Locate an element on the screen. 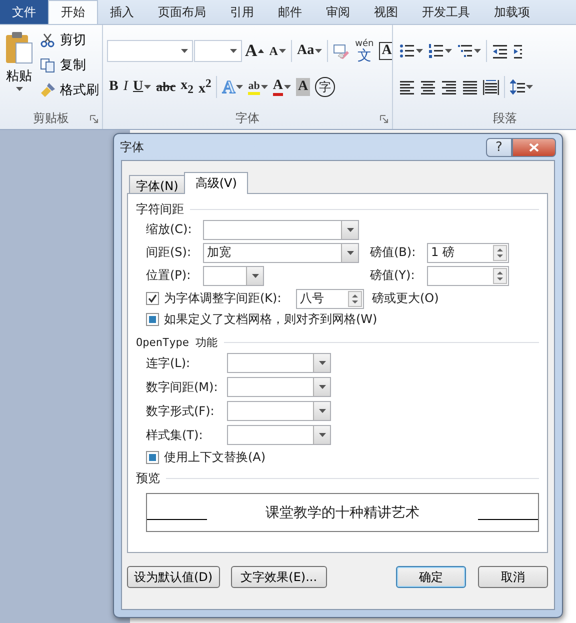 The image size is (576, 623). section-title: 字符间距 is located at coordinates (160, 209).